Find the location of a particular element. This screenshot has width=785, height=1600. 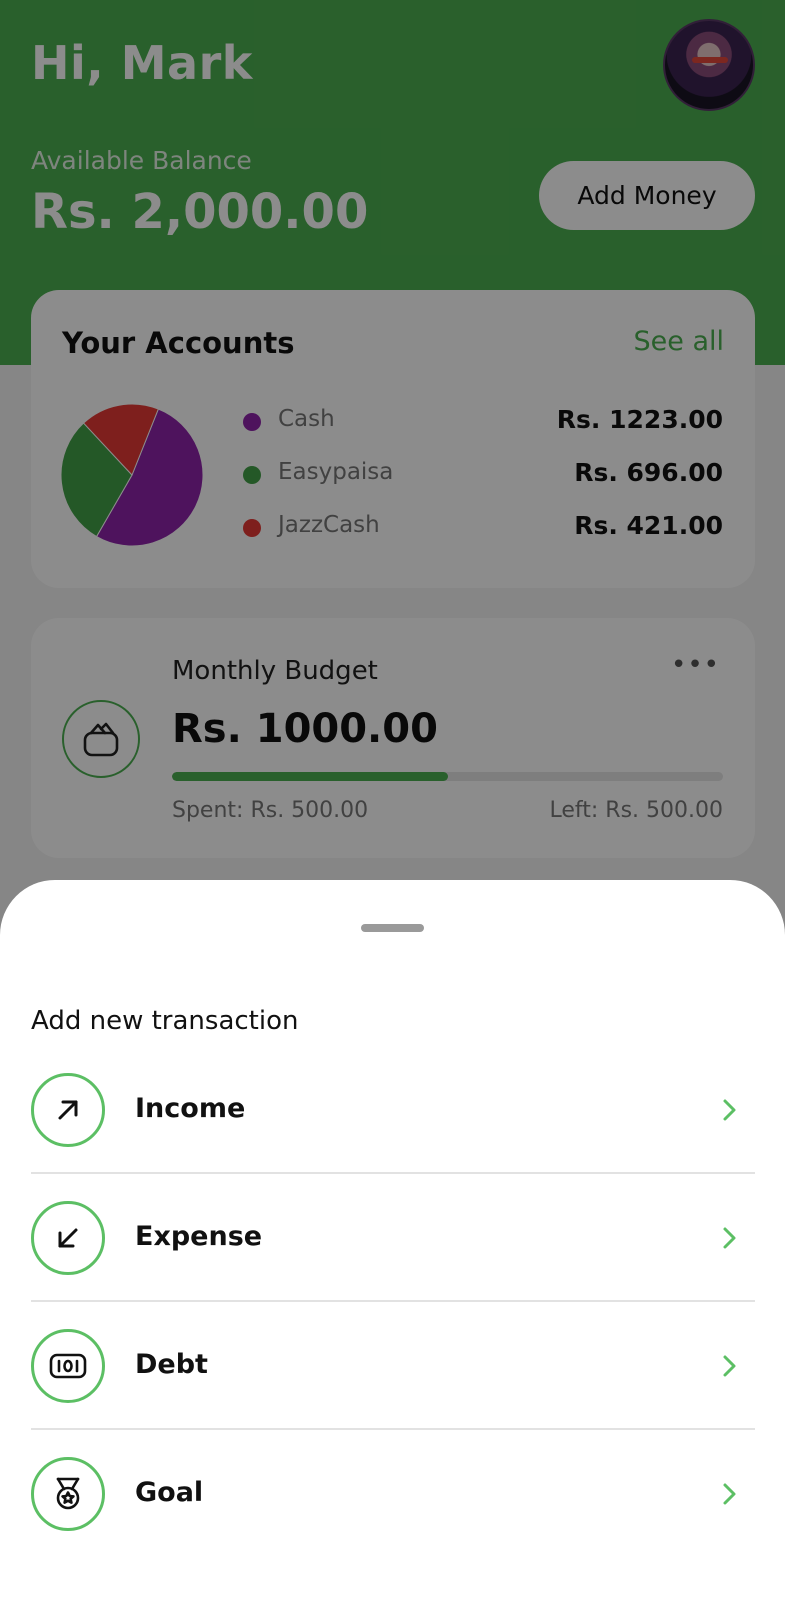

sheet-title: Add new transaction is located at coordinates (165, 1021).